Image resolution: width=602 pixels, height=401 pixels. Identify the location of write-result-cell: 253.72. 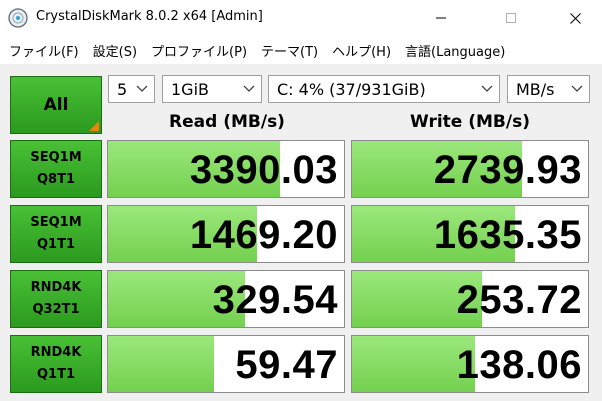
(470, 299).